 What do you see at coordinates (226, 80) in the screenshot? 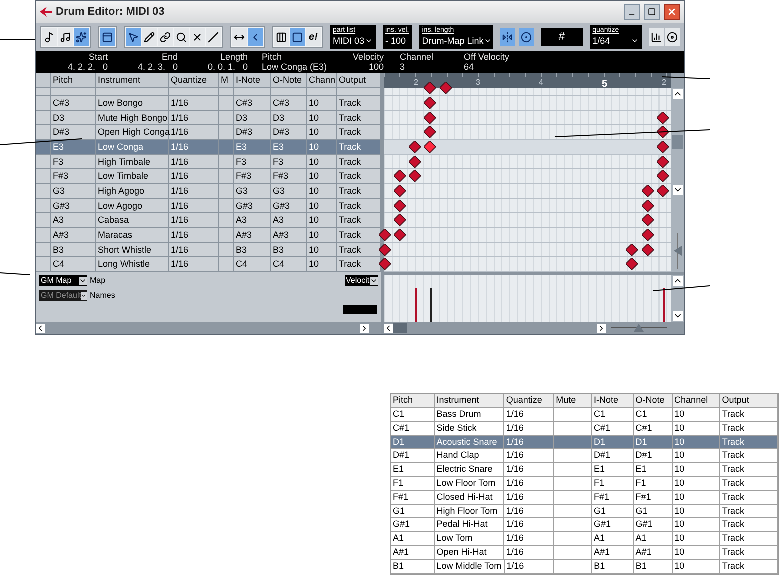
I see `column-header: M` at bounding box center [226, 80].